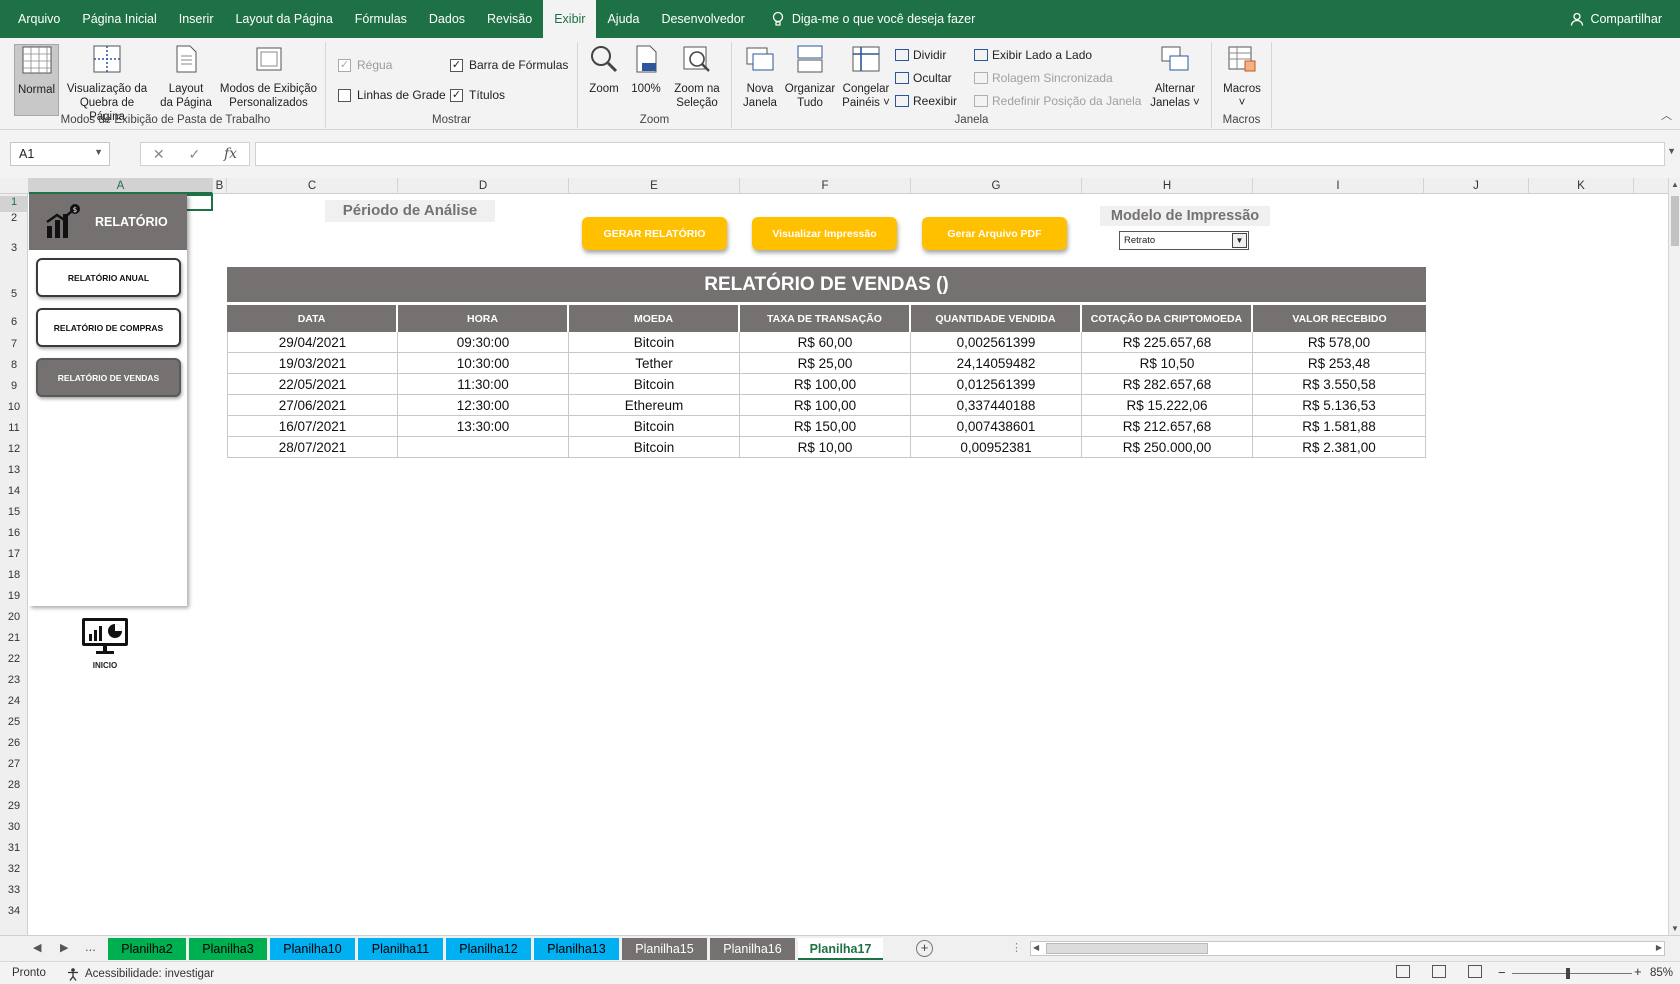  What do you see at coordinates (14, 220) in the screenshot?
I see `row-header: 2` at bounding box center [14, 220].